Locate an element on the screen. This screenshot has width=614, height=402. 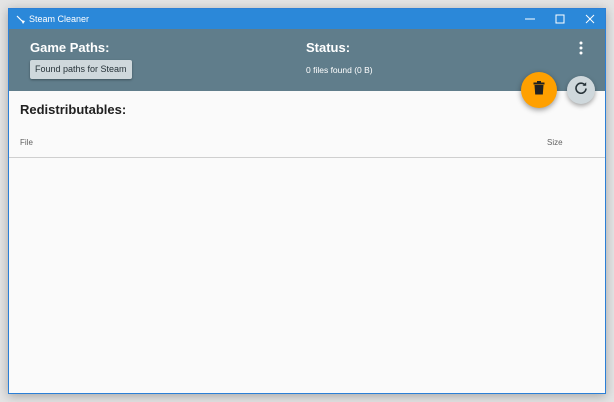
found-paths-button: Found paths for Steam is located at coordinates (81, 69).